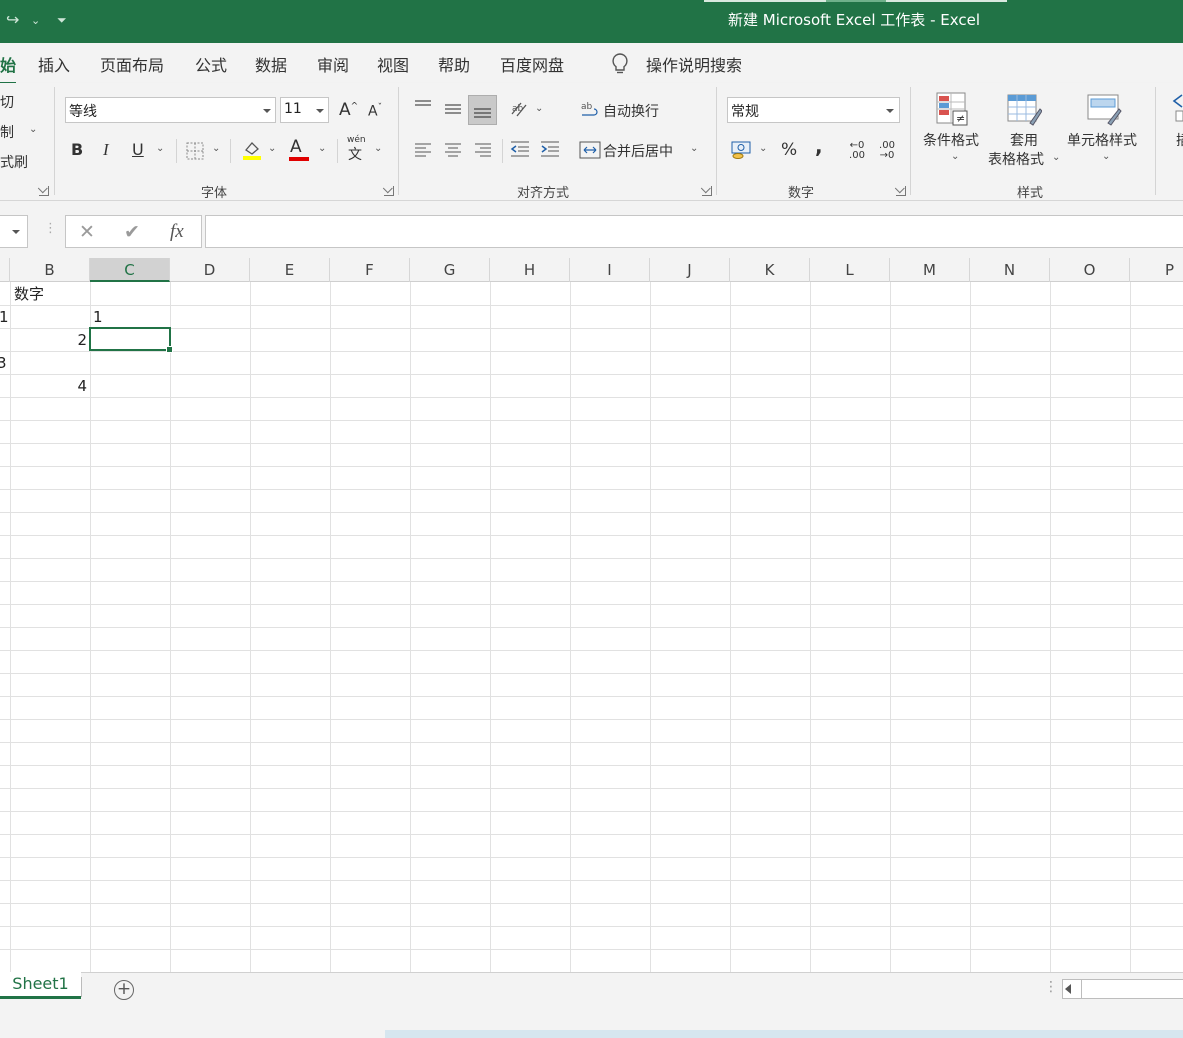 This screenshot has height=1038, width=1183. I want to click on underline-button: U, so click(138, 149).